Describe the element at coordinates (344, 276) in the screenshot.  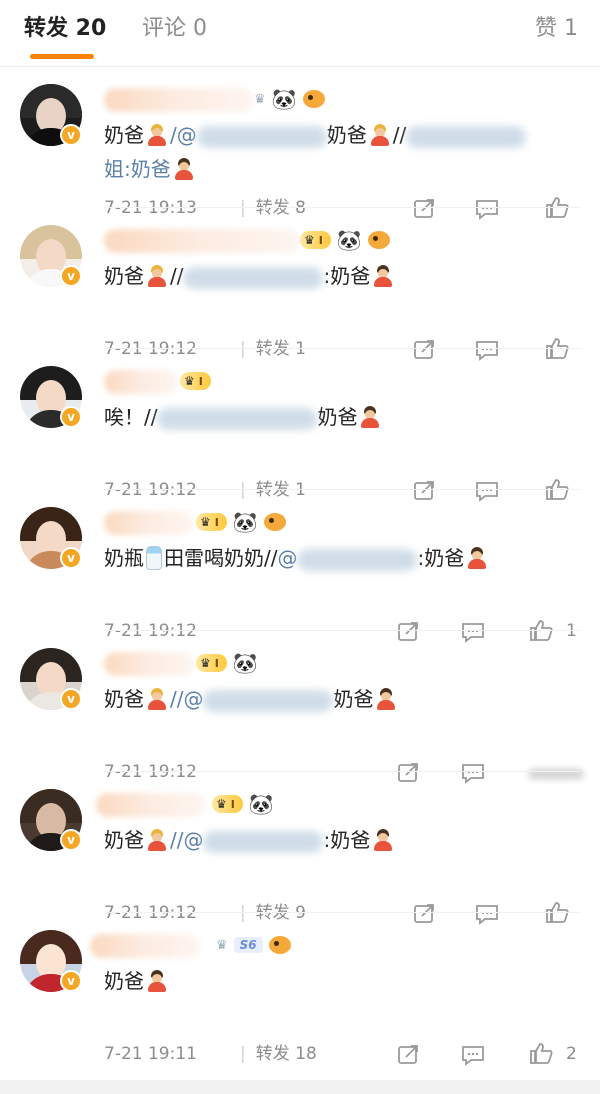
I see `repost-content: 奶爸//:奶爸` at that location.